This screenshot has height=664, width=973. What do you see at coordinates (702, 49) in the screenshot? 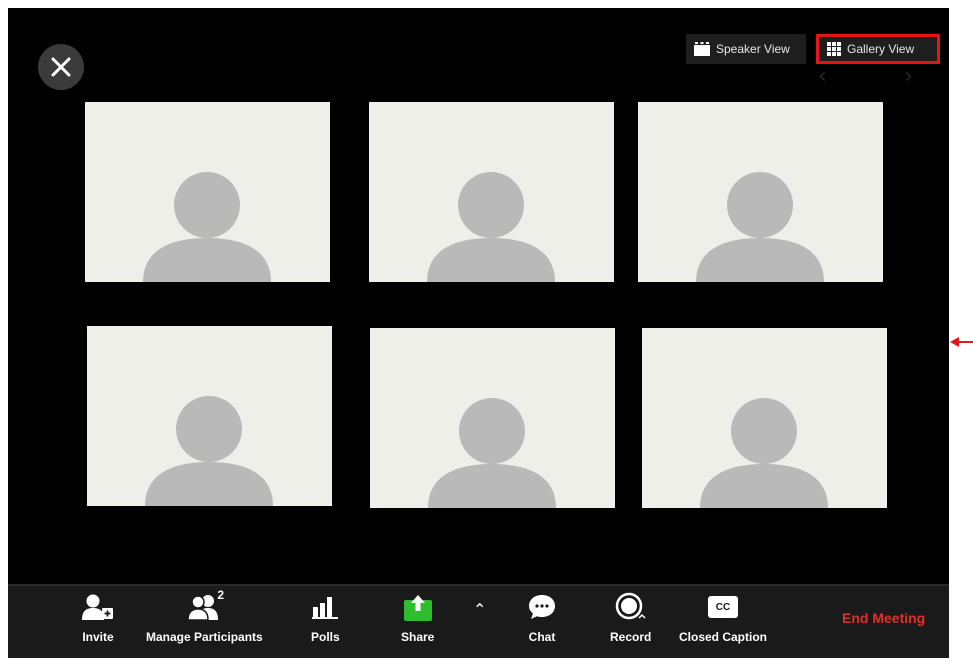
I see `speaker-view-icon` at bounding box center [702, 49].